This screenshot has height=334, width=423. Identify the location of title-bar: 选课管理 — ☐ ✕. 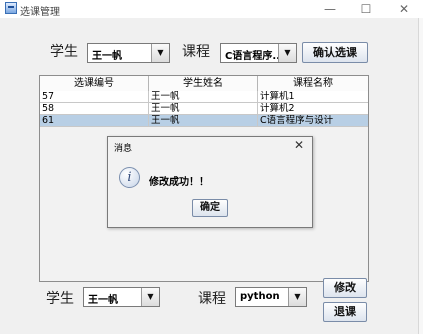
(211, 9).